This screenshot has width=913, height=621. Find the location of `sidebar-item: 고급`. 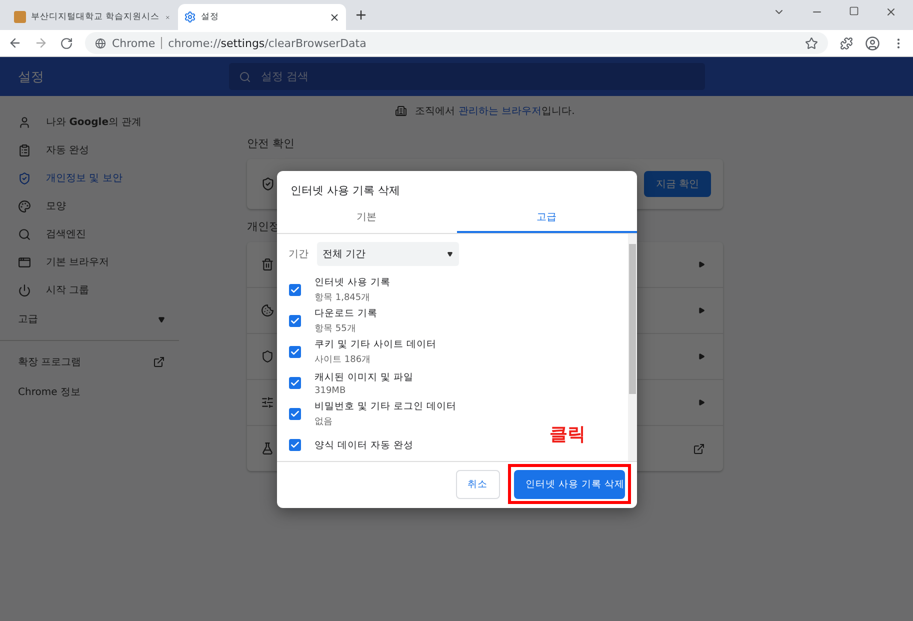

sidebar-item: 고급 is located at coordinates (114, 319).